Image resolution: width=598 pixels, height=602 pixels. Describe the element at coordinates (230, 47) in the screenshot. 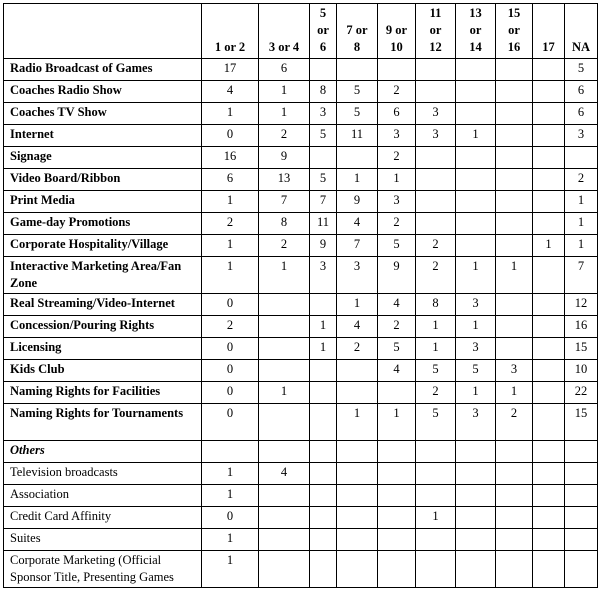

I see `column-header-text: 1 or 2` at that location.